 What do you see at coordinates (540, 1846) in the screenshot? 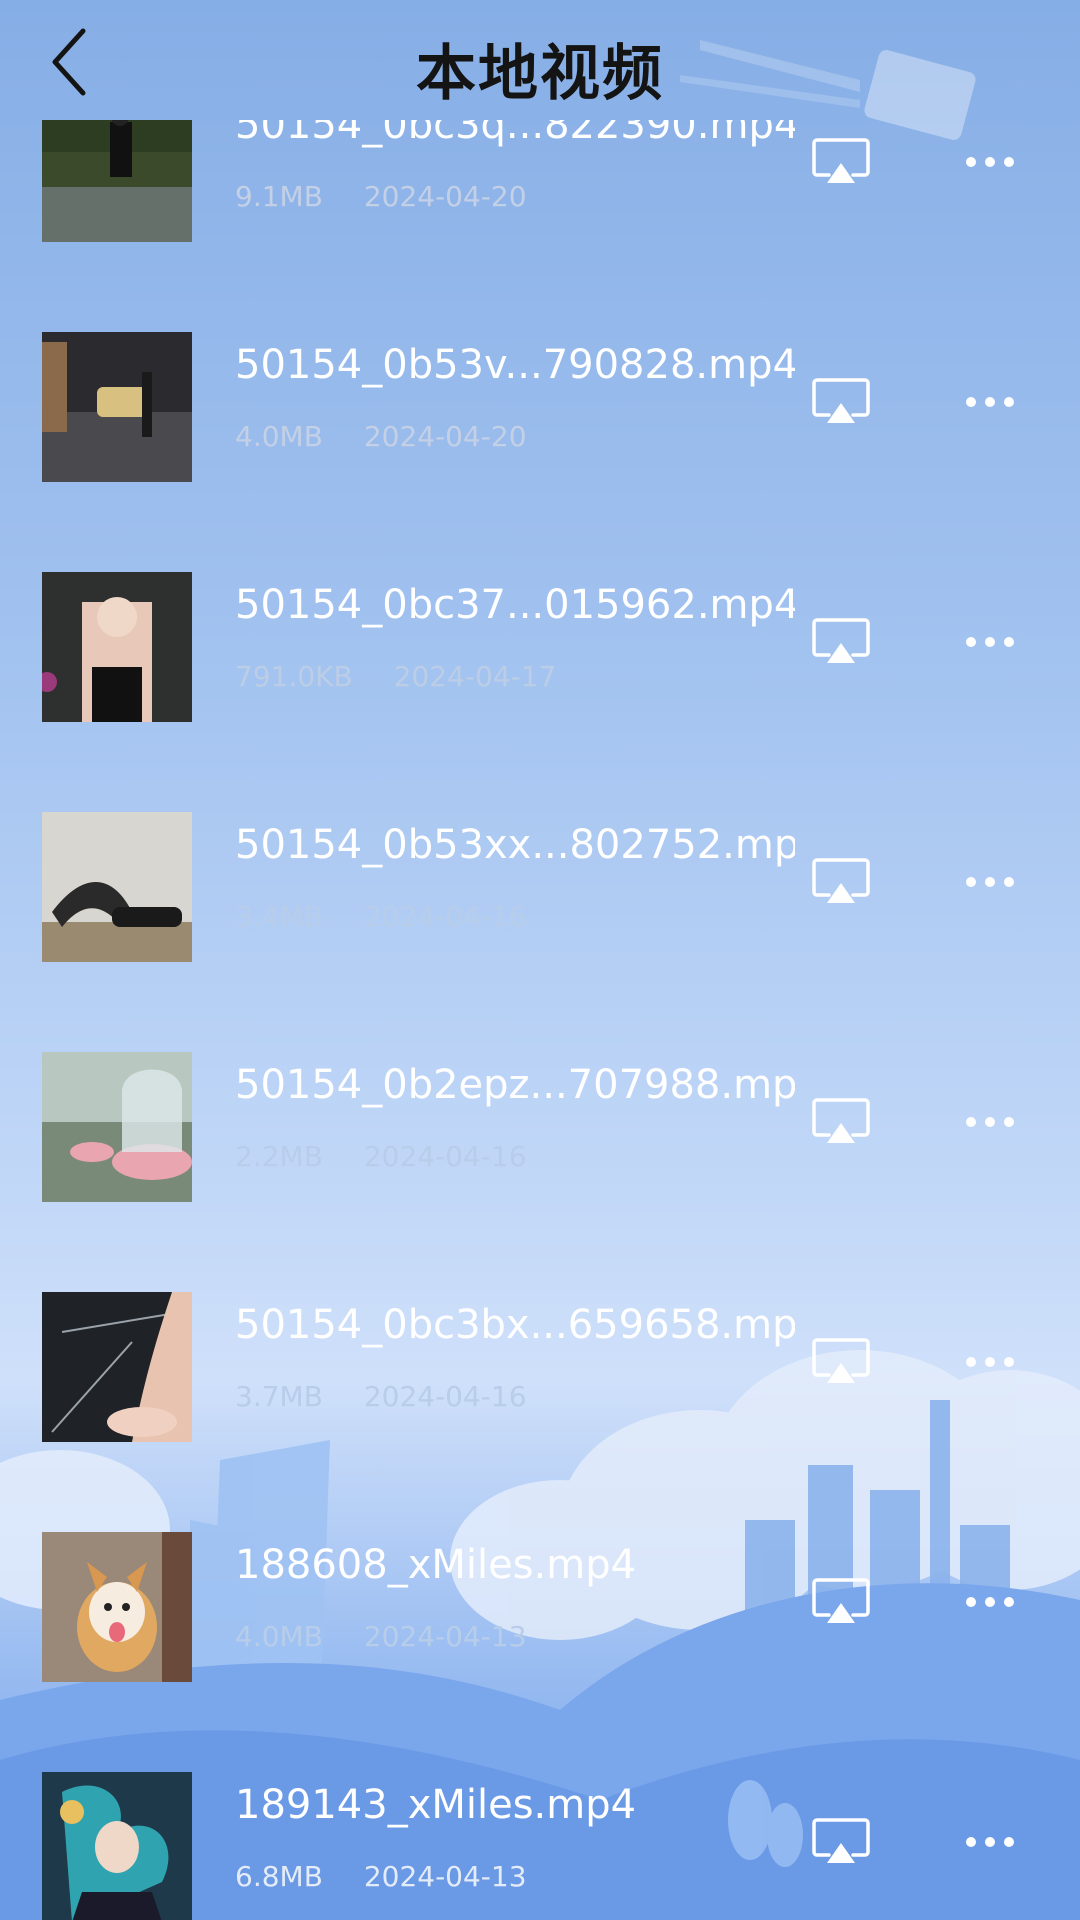
I see `list-item: 189143_xMiles.mp4 6.8MB 2024-04-13` at bounding box center [540, 1846].